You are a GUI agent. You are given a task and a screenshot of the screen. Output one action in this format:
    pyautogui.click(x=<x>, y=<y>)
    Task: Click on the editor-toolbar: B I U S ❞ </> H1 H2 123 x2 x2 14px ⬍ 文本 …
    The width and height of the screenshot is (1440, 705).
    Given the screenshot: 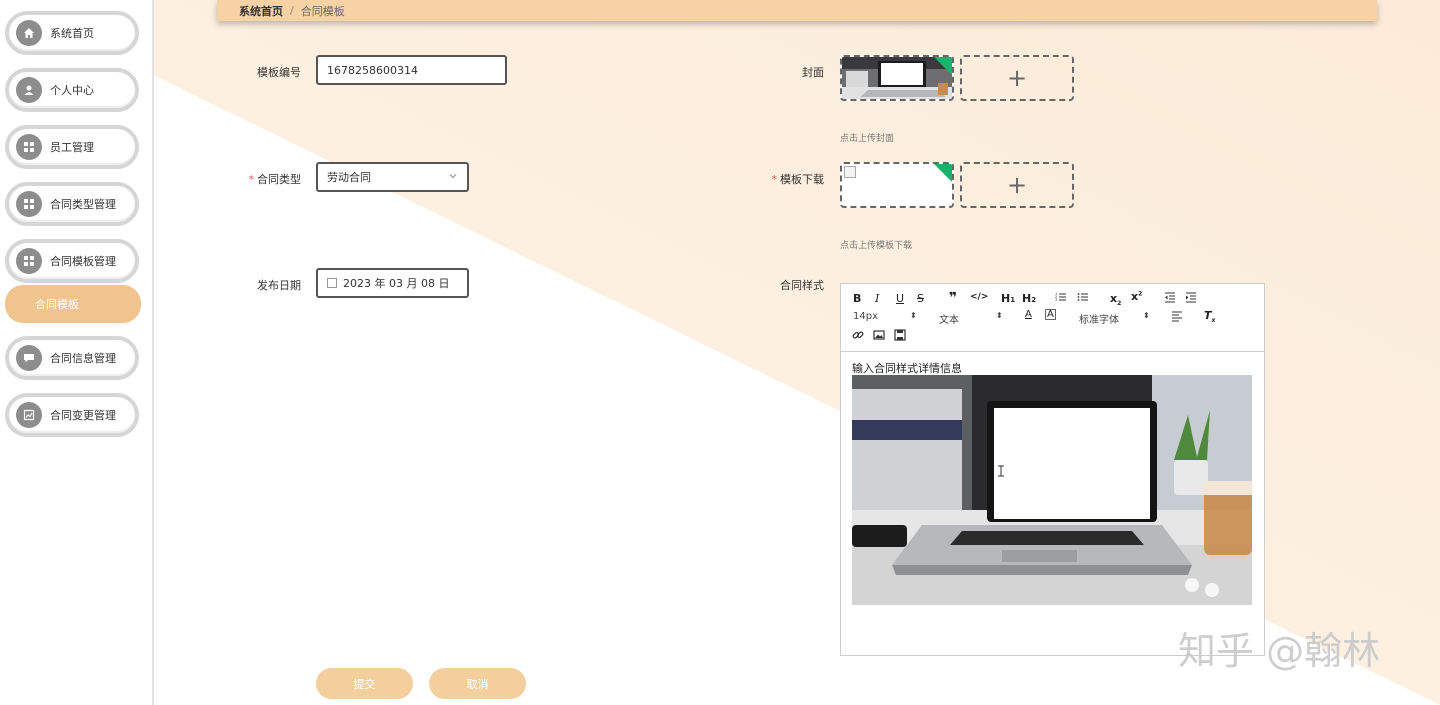 What is the action you would take?
    pyautogui.click(x=1052, y=318)
    